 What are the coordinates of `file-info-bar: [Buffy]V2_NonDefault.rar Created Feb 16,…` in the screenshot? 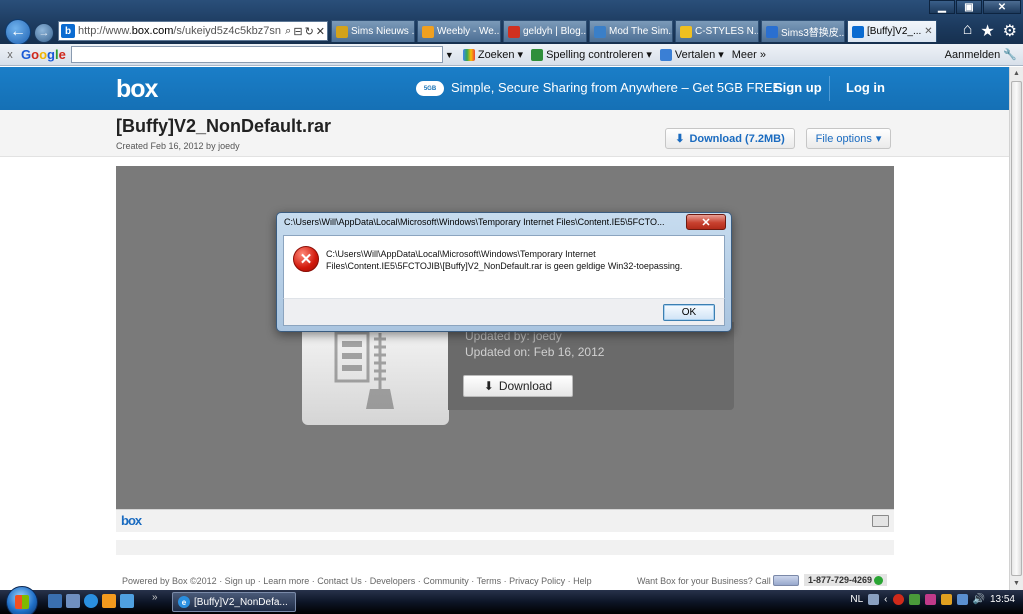 It's located at (504, 133).